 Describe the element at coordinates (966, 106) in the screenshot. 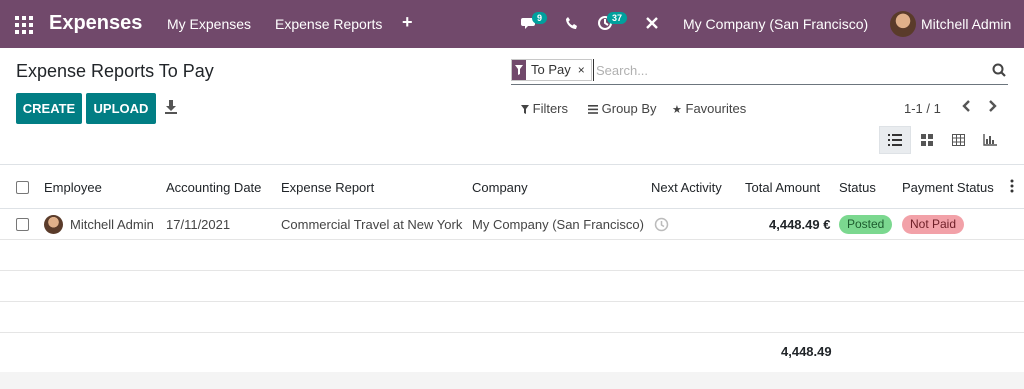

I see `pager-previous-icon` at that location.